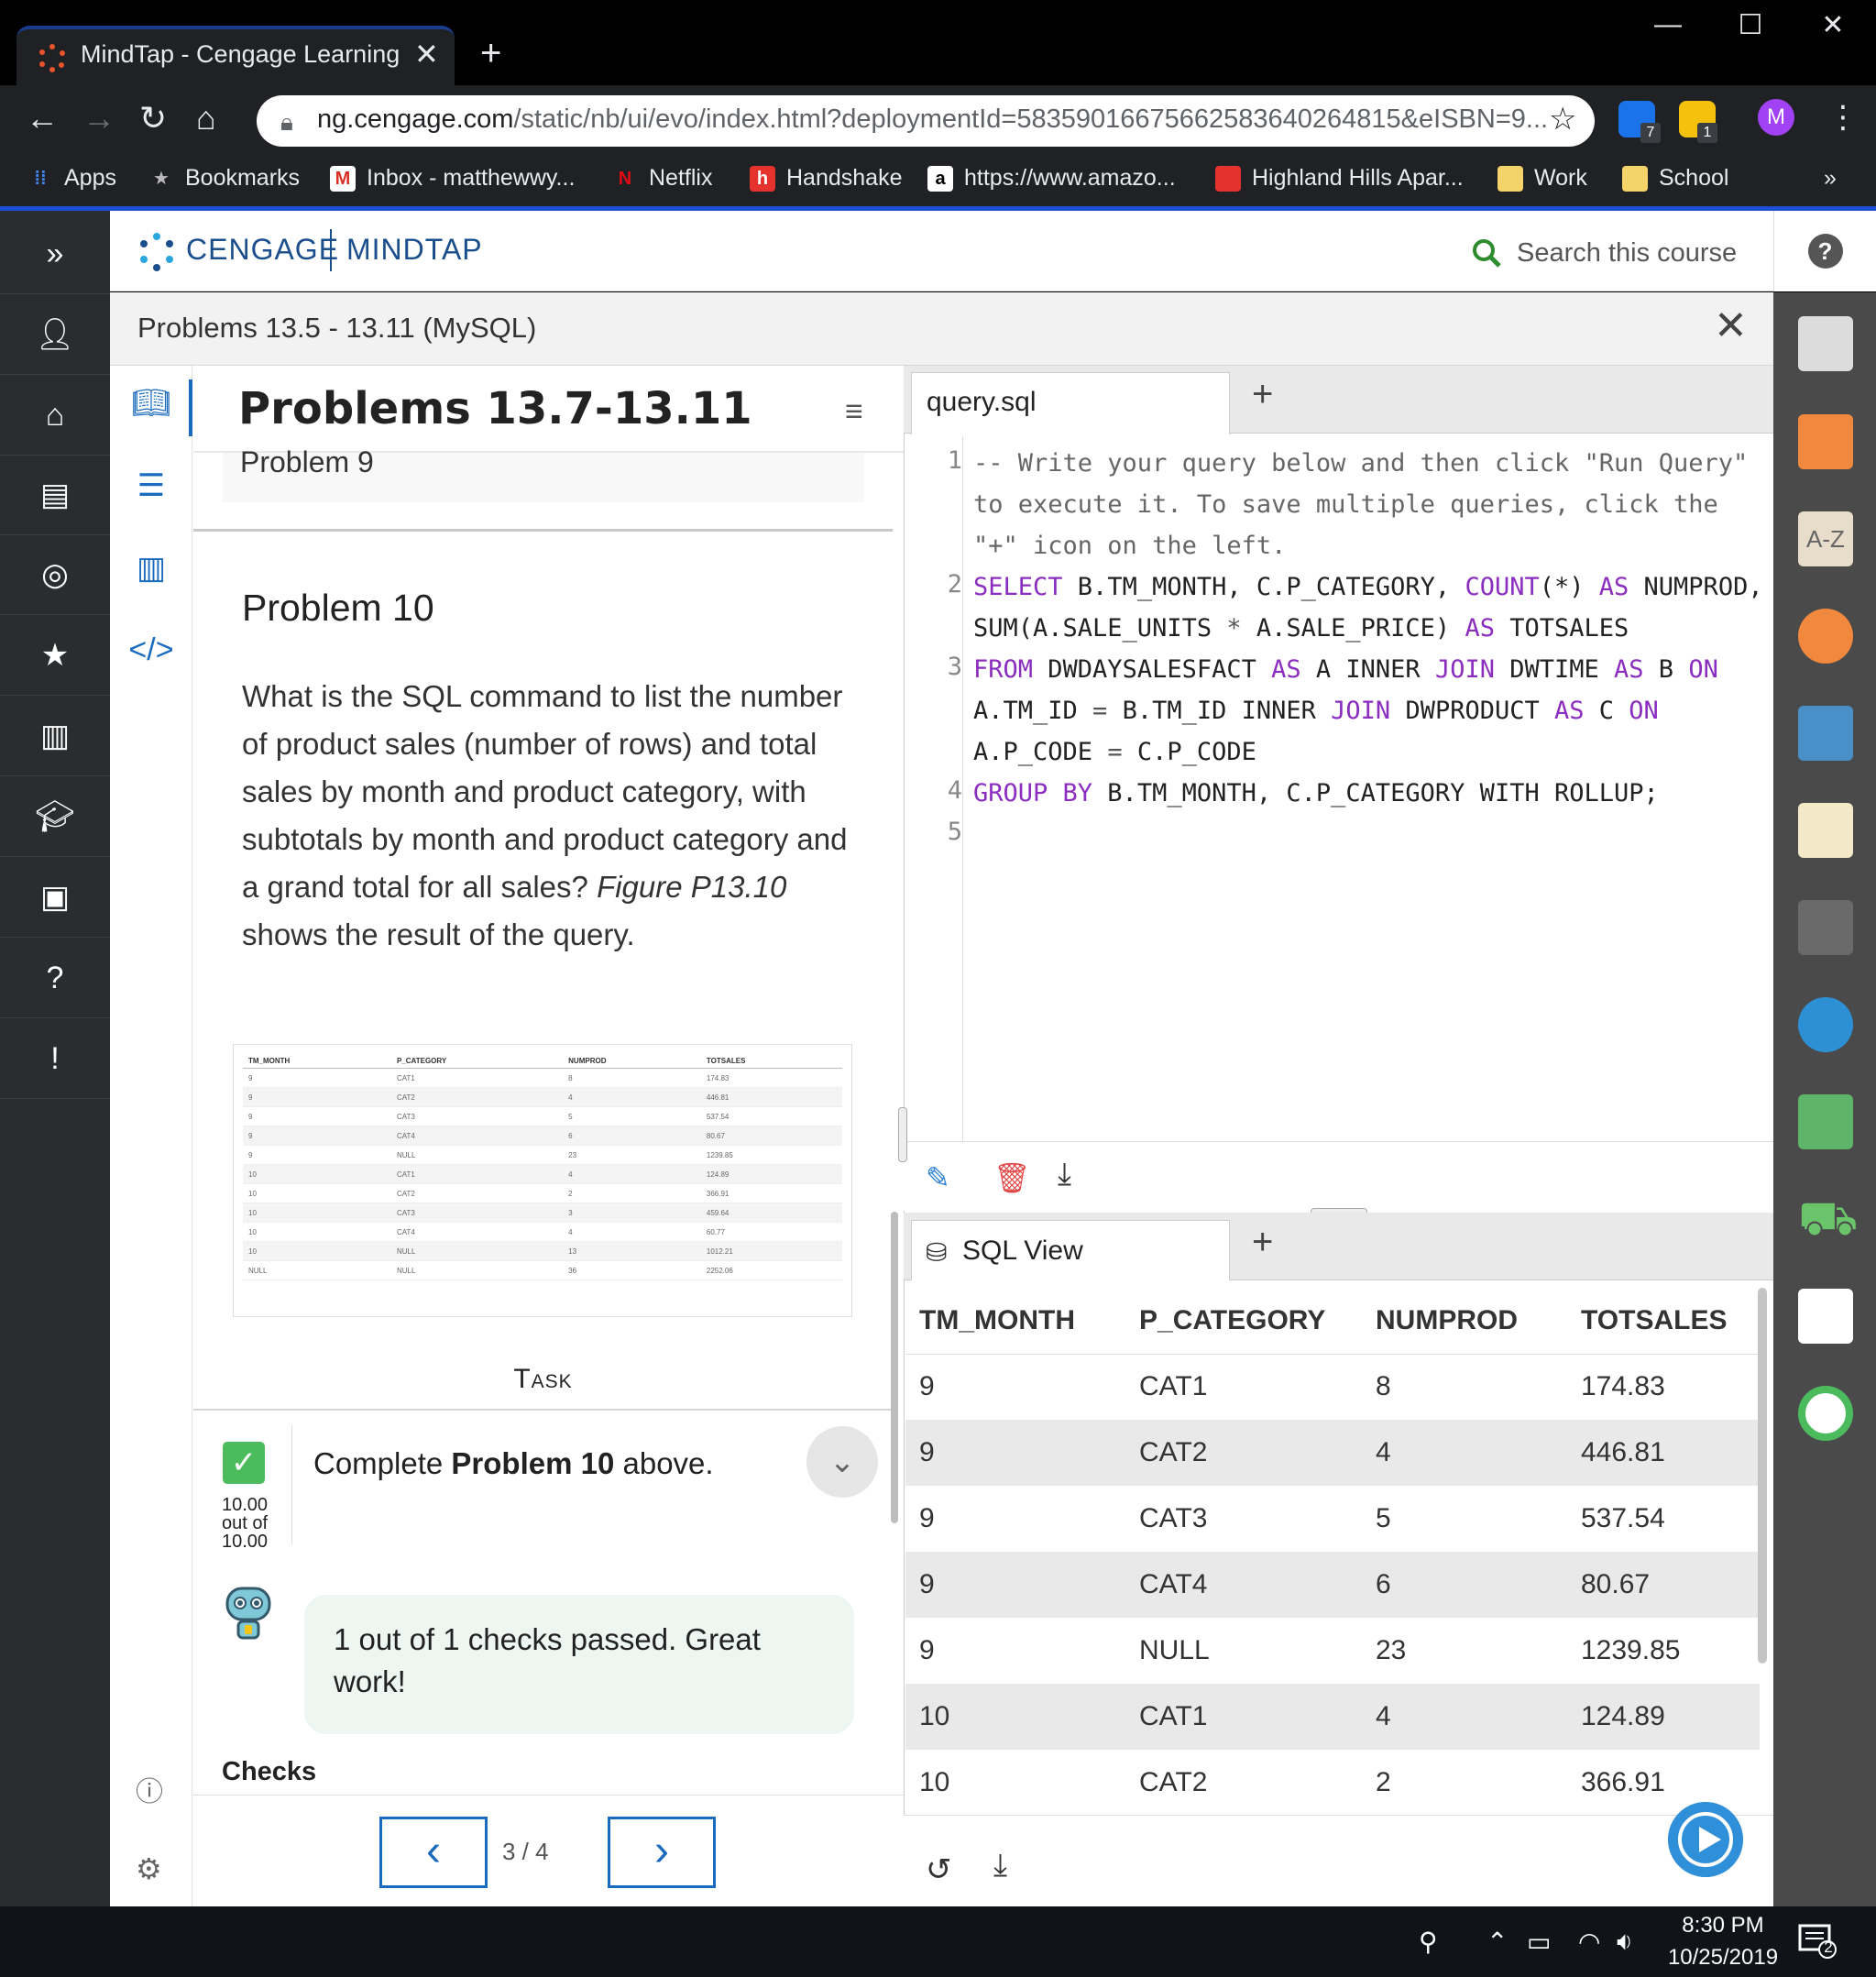 The width and height of the screenshot is (1876, 1977). I want to click on progress-icon, so click(1825, 1413).